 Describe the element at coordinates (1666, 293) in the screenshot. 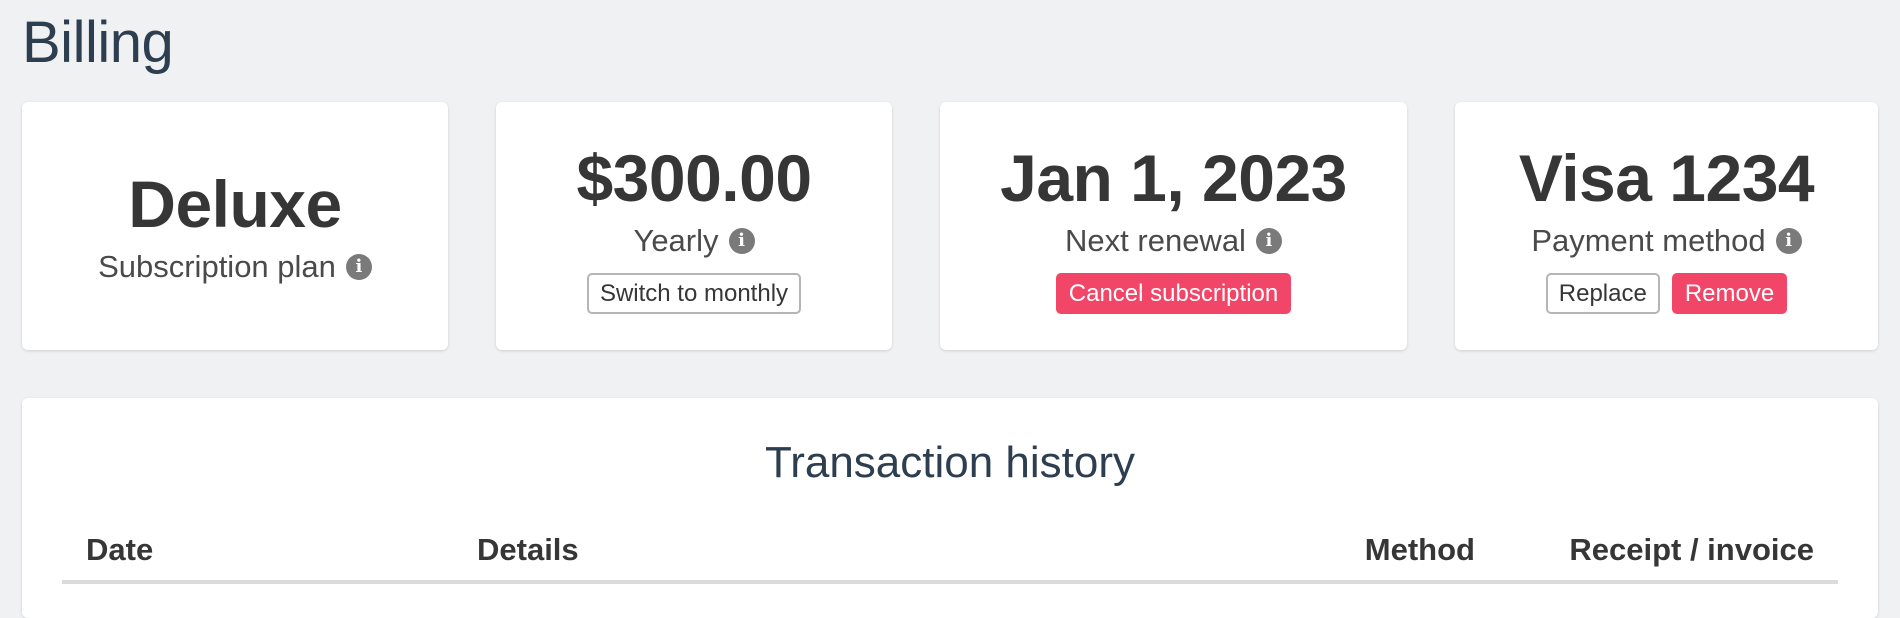

I see `payment-actions: Replace Remove` at that location.